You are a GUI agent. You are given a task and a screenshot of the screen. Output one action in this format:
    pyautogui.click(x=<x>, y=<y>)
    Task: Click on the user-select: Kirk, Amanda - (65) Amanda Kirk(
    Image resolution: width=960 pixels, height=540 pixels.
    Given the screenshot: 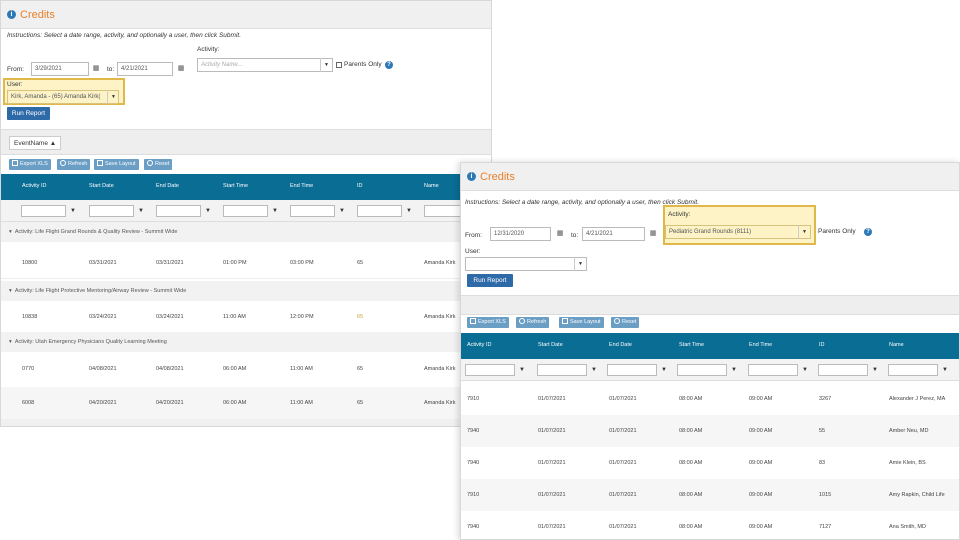 What is the action you would take?
    pyautogui.click(x=63, y=97)
    